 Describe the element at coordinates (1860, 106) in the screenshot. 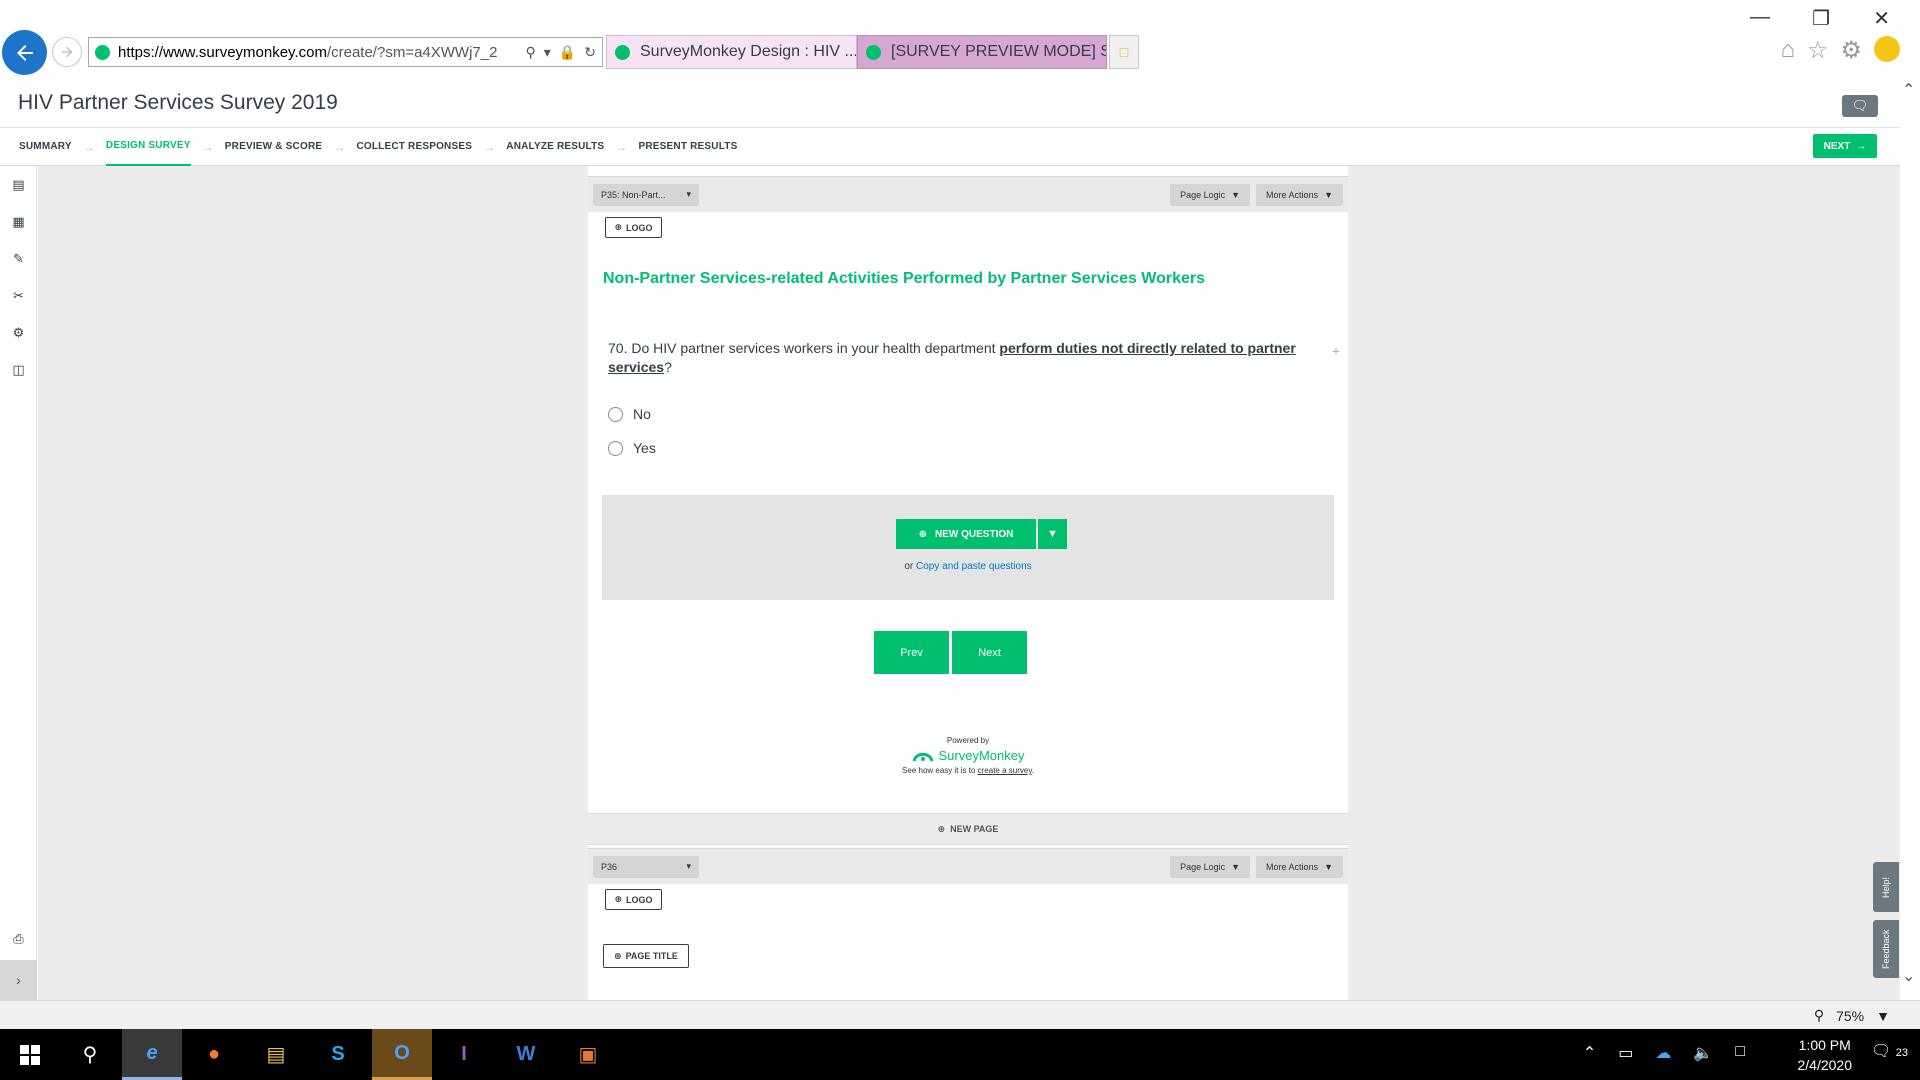

I see `comments-button: 🗨` at that location.